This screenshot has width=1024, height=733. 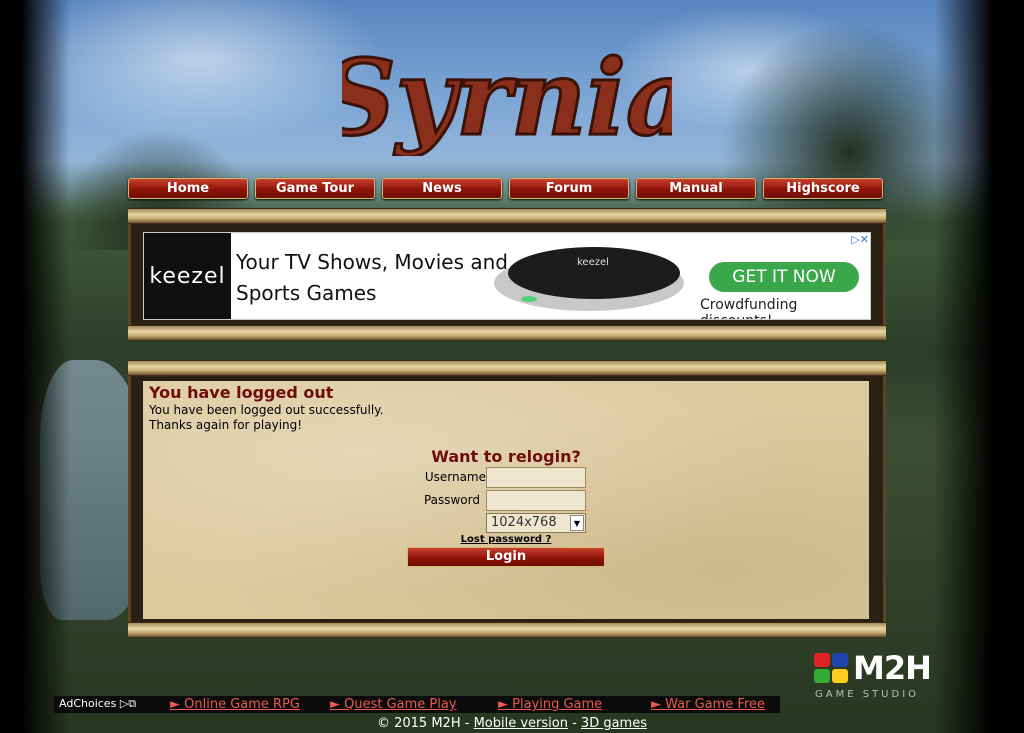 I want to click on m2h-badge-icon, so click(x=831, y=668).